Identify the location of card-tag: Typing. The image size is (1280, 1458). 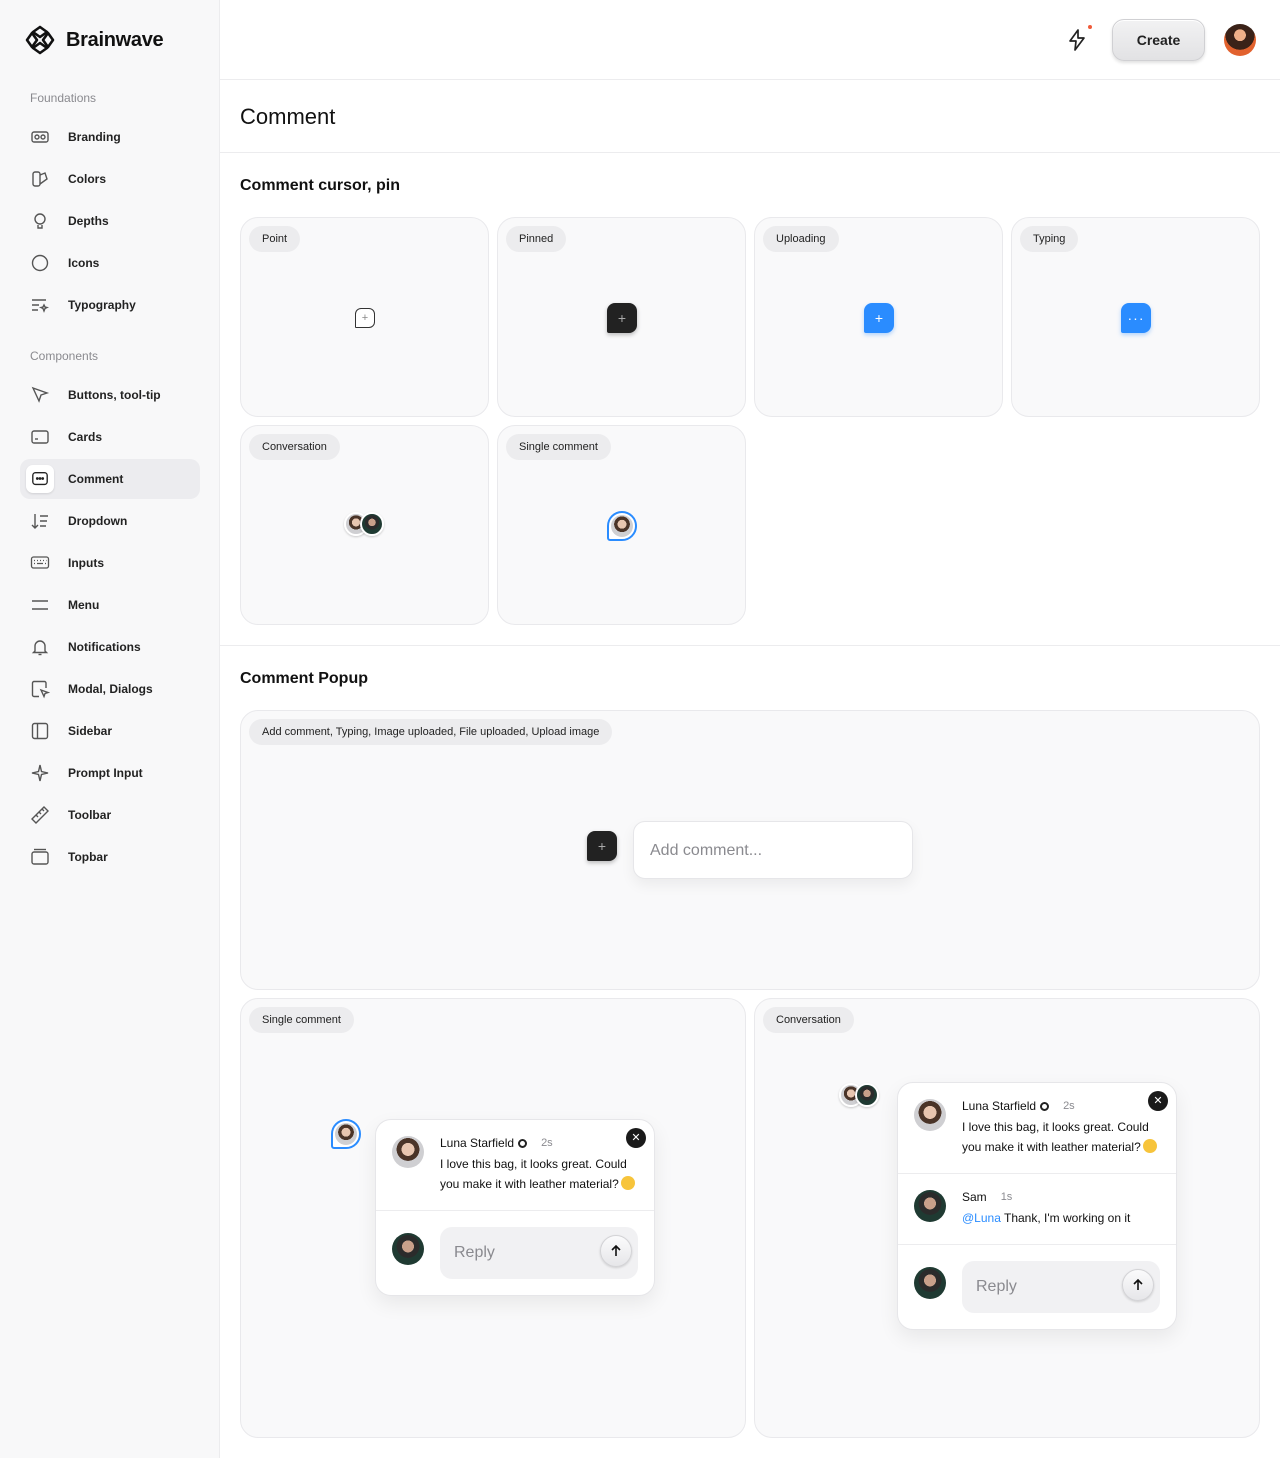
(1049, 239).